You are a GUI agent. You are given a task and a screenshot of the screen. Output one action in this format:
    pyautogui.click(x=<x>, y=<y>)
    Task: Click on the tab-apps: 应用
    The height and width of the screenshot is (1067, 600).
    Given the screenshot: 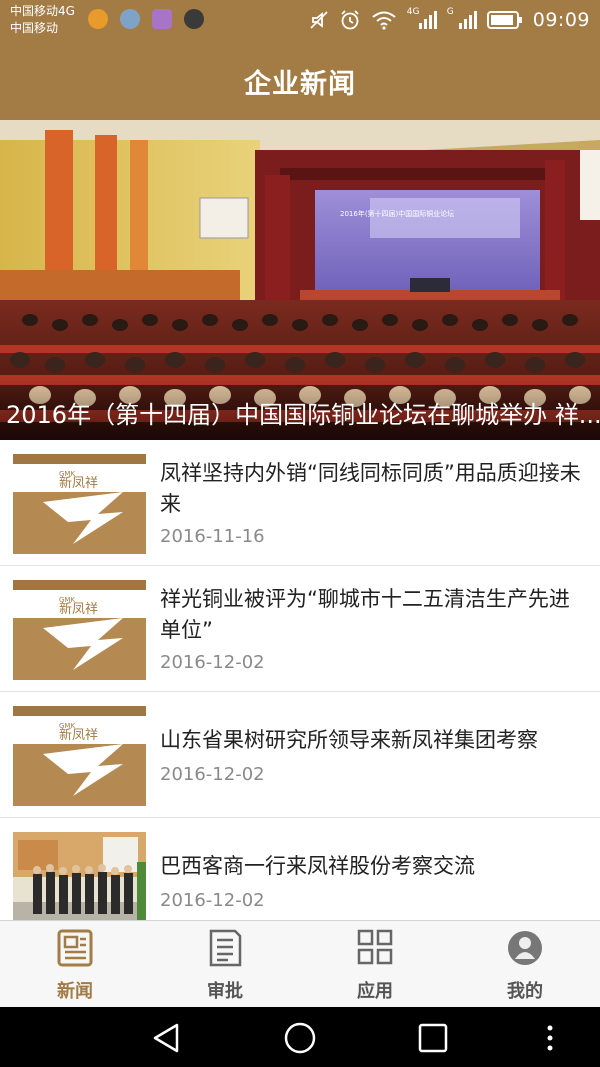 What is the action you would take?
    pyautogui.click(x=375, y=964)
    